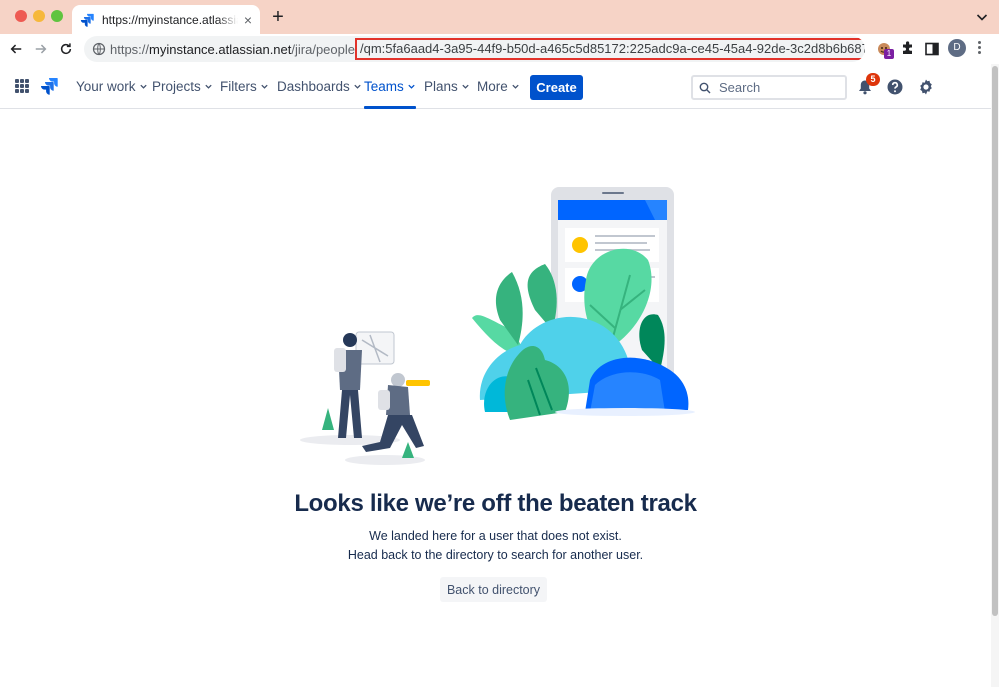 Image resolution: width=999 pixels, height=687 pixels. Describe the element at coordinates (957, 48) in the screenshot. I see `profile-avatar: D` at that location.